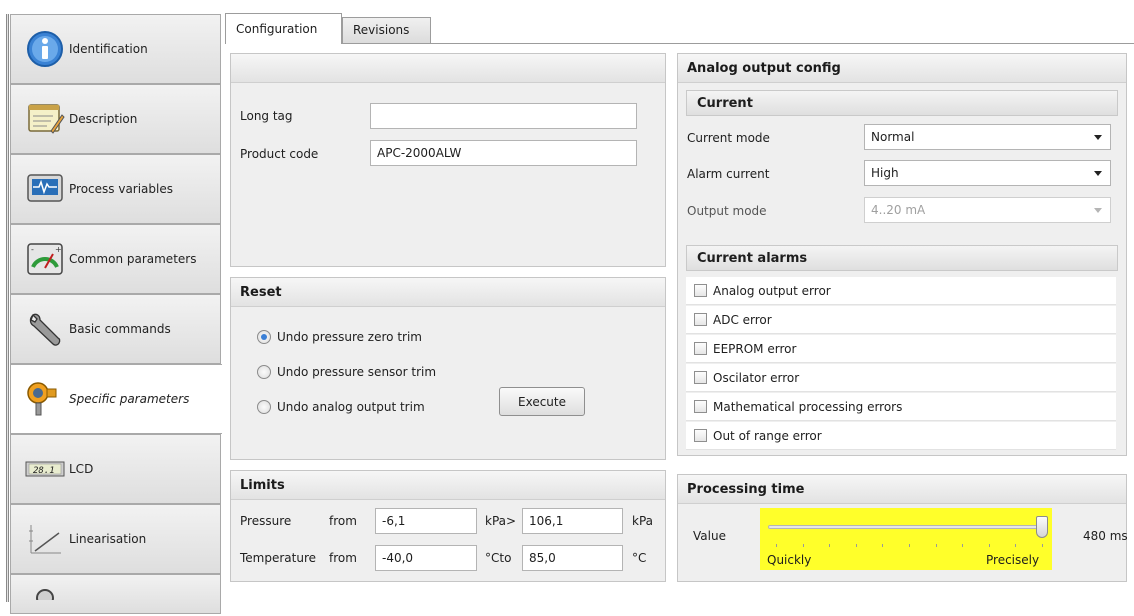  Describe the element at coordinates (503, 153) in the screenshot. I see `product-code-input: APC-2000ALW` at that location.